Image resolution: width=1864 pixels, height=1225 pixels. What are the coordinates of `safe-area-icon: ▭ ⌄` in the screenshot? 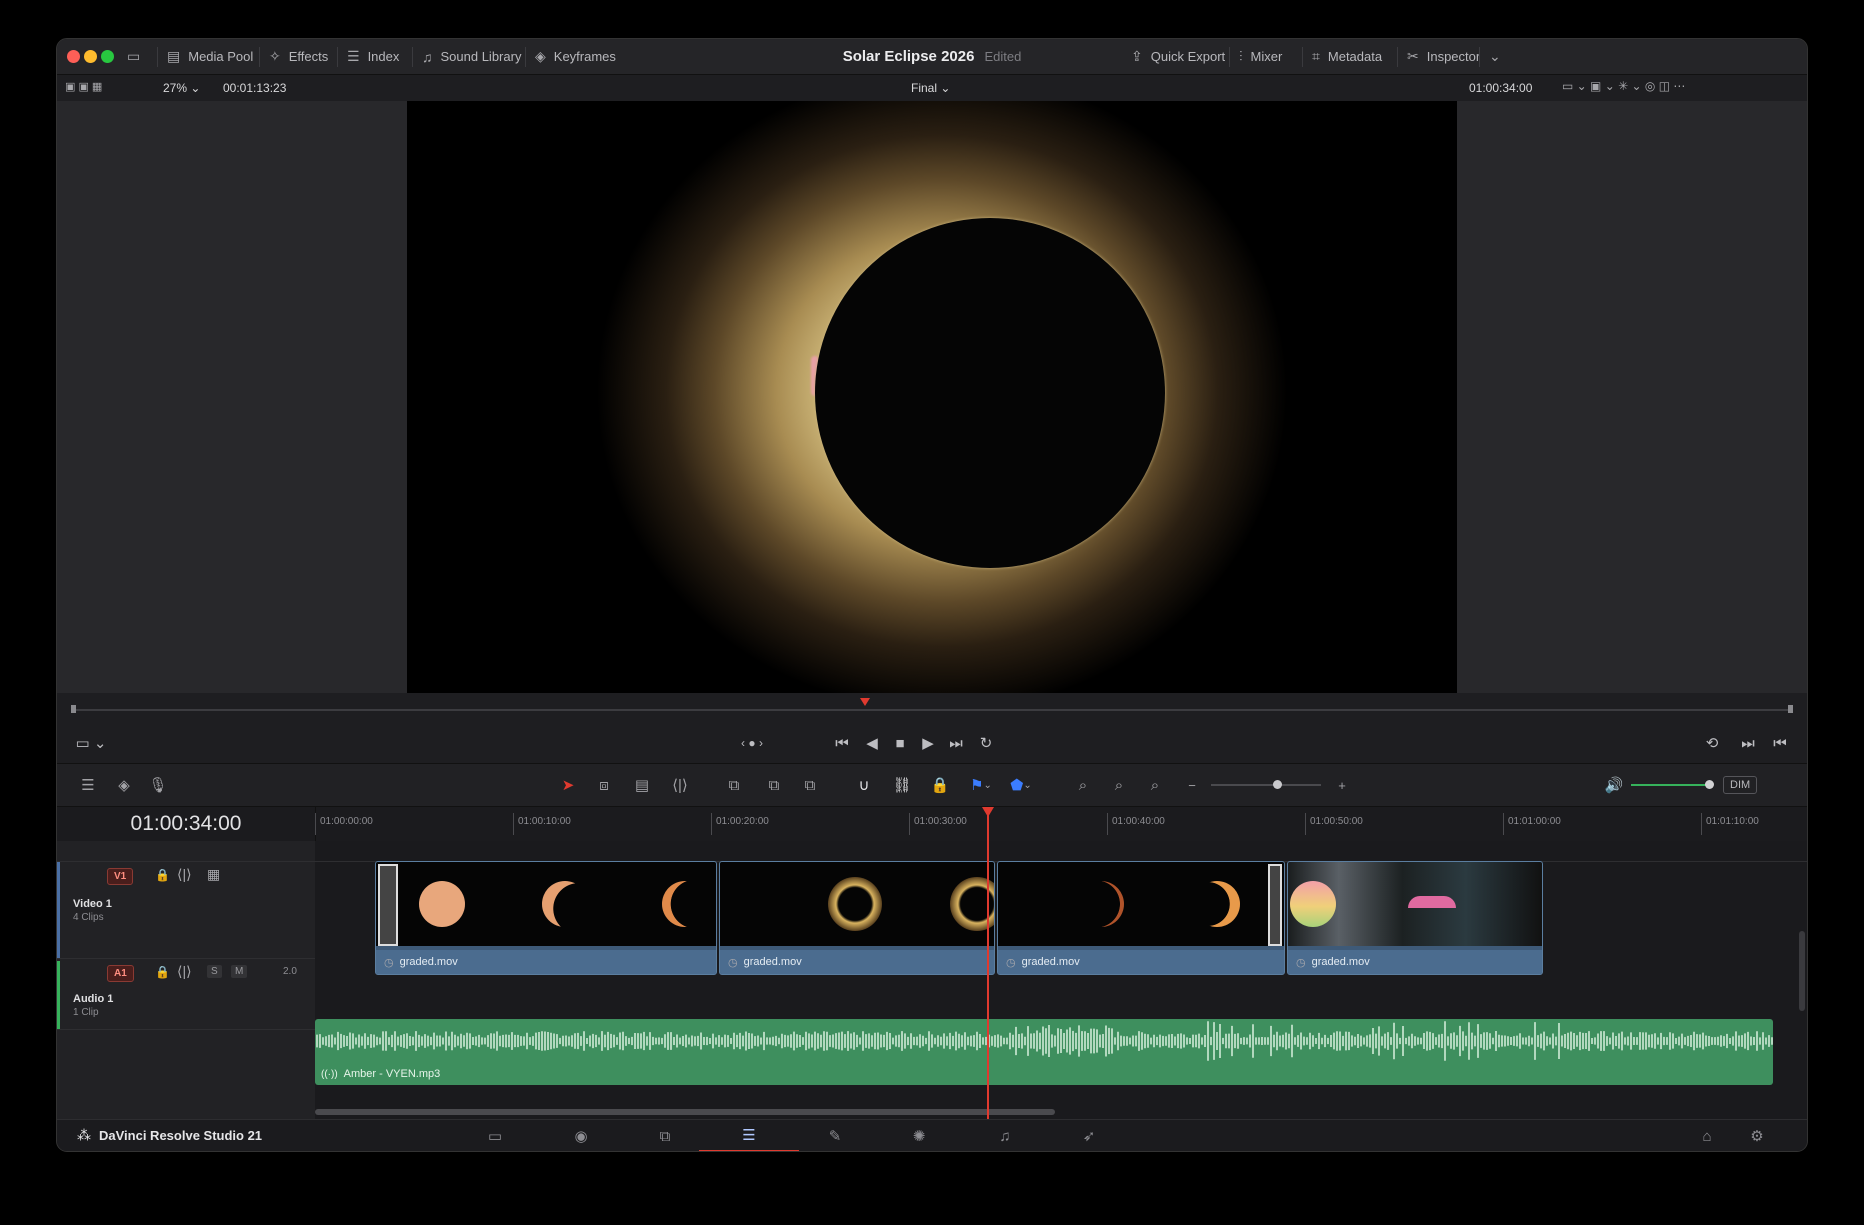 It's located at (91, 743).